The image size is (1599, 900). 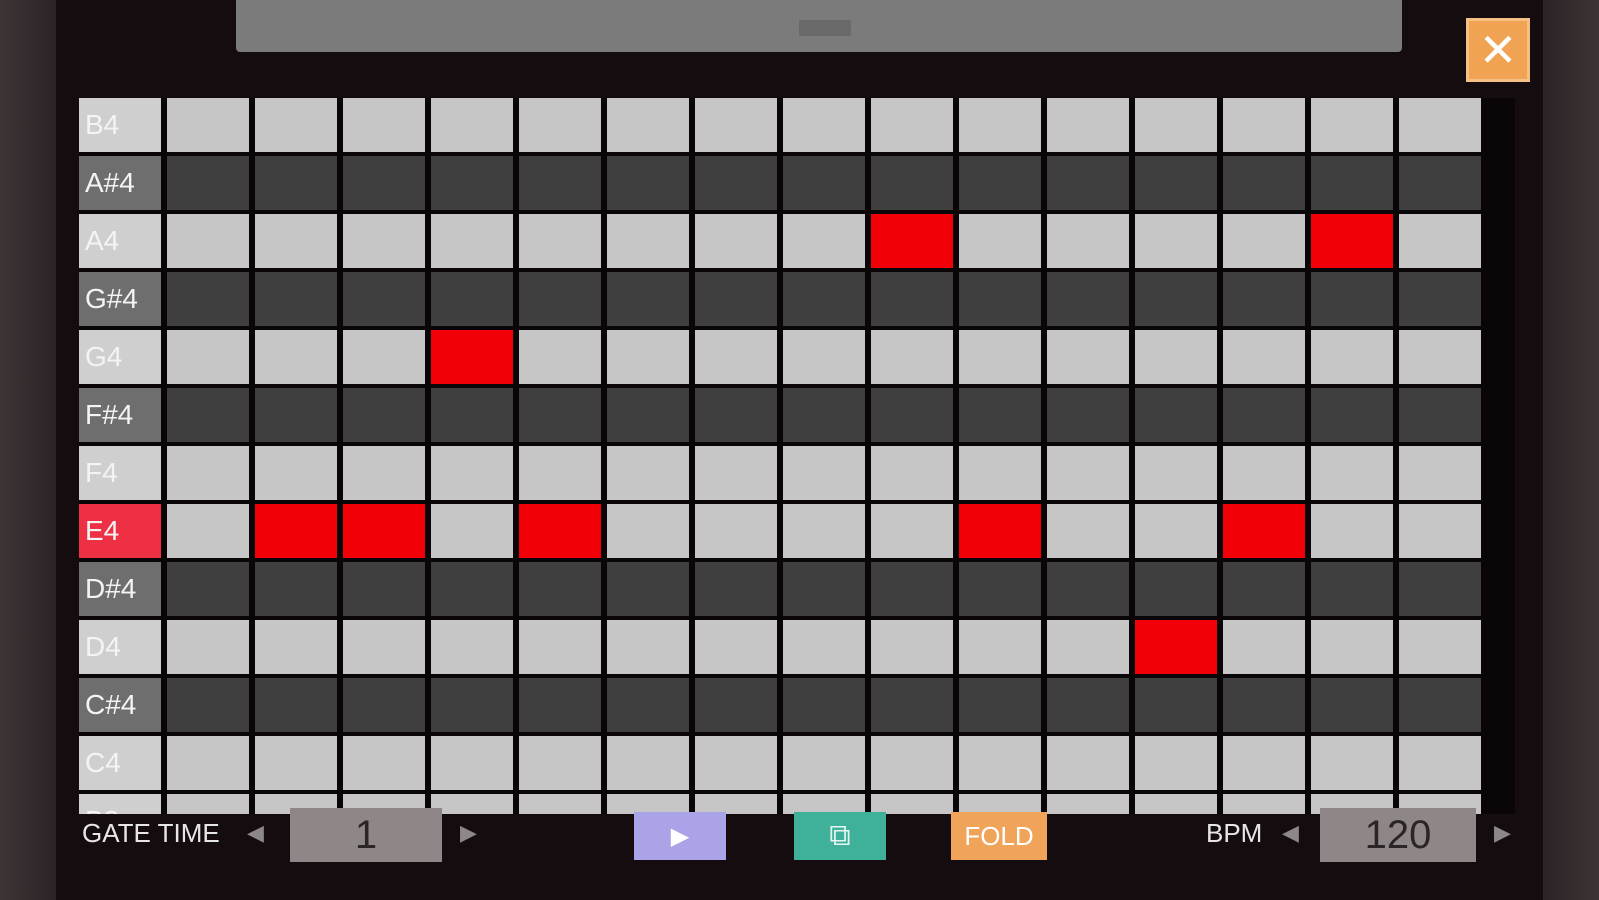 What do you see at coordinates (120, 705) in the screenshot?
I see `note-label: C#4` at bounding box center [120, 705].